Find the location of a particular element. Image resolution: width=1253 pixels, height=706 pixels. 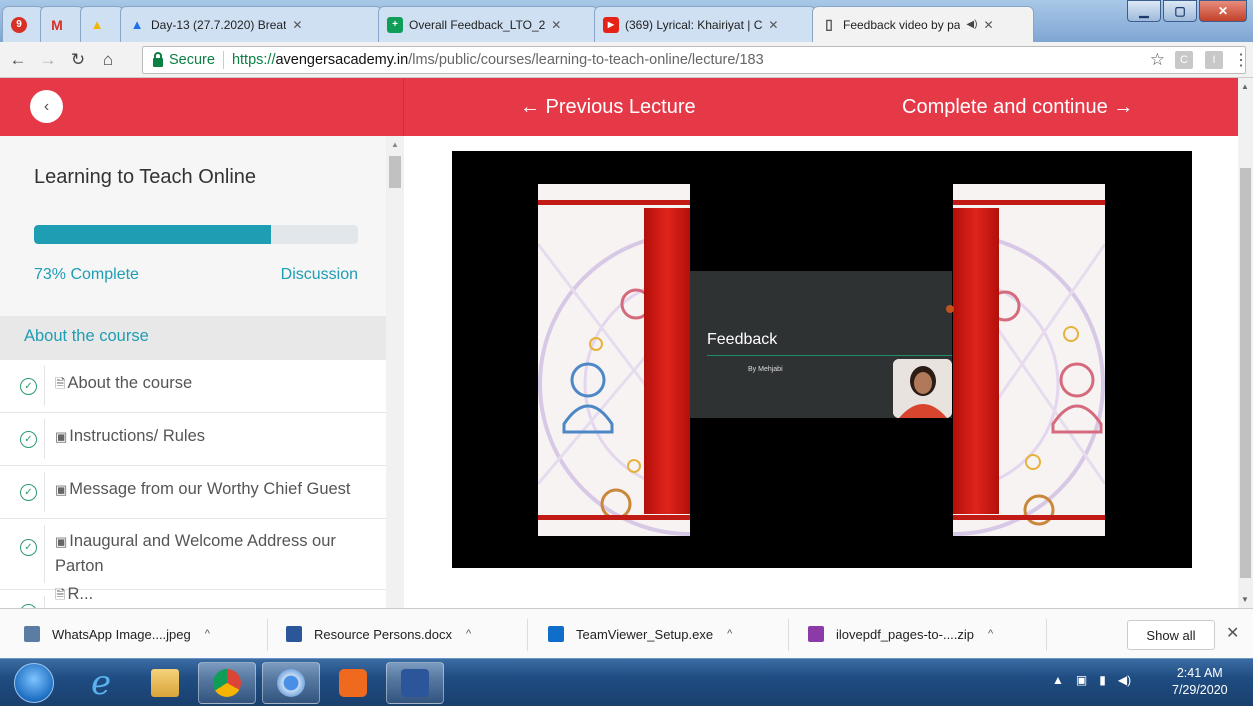

download-item: Resource Persons.docx ^ is located at coordinates (378, 634).